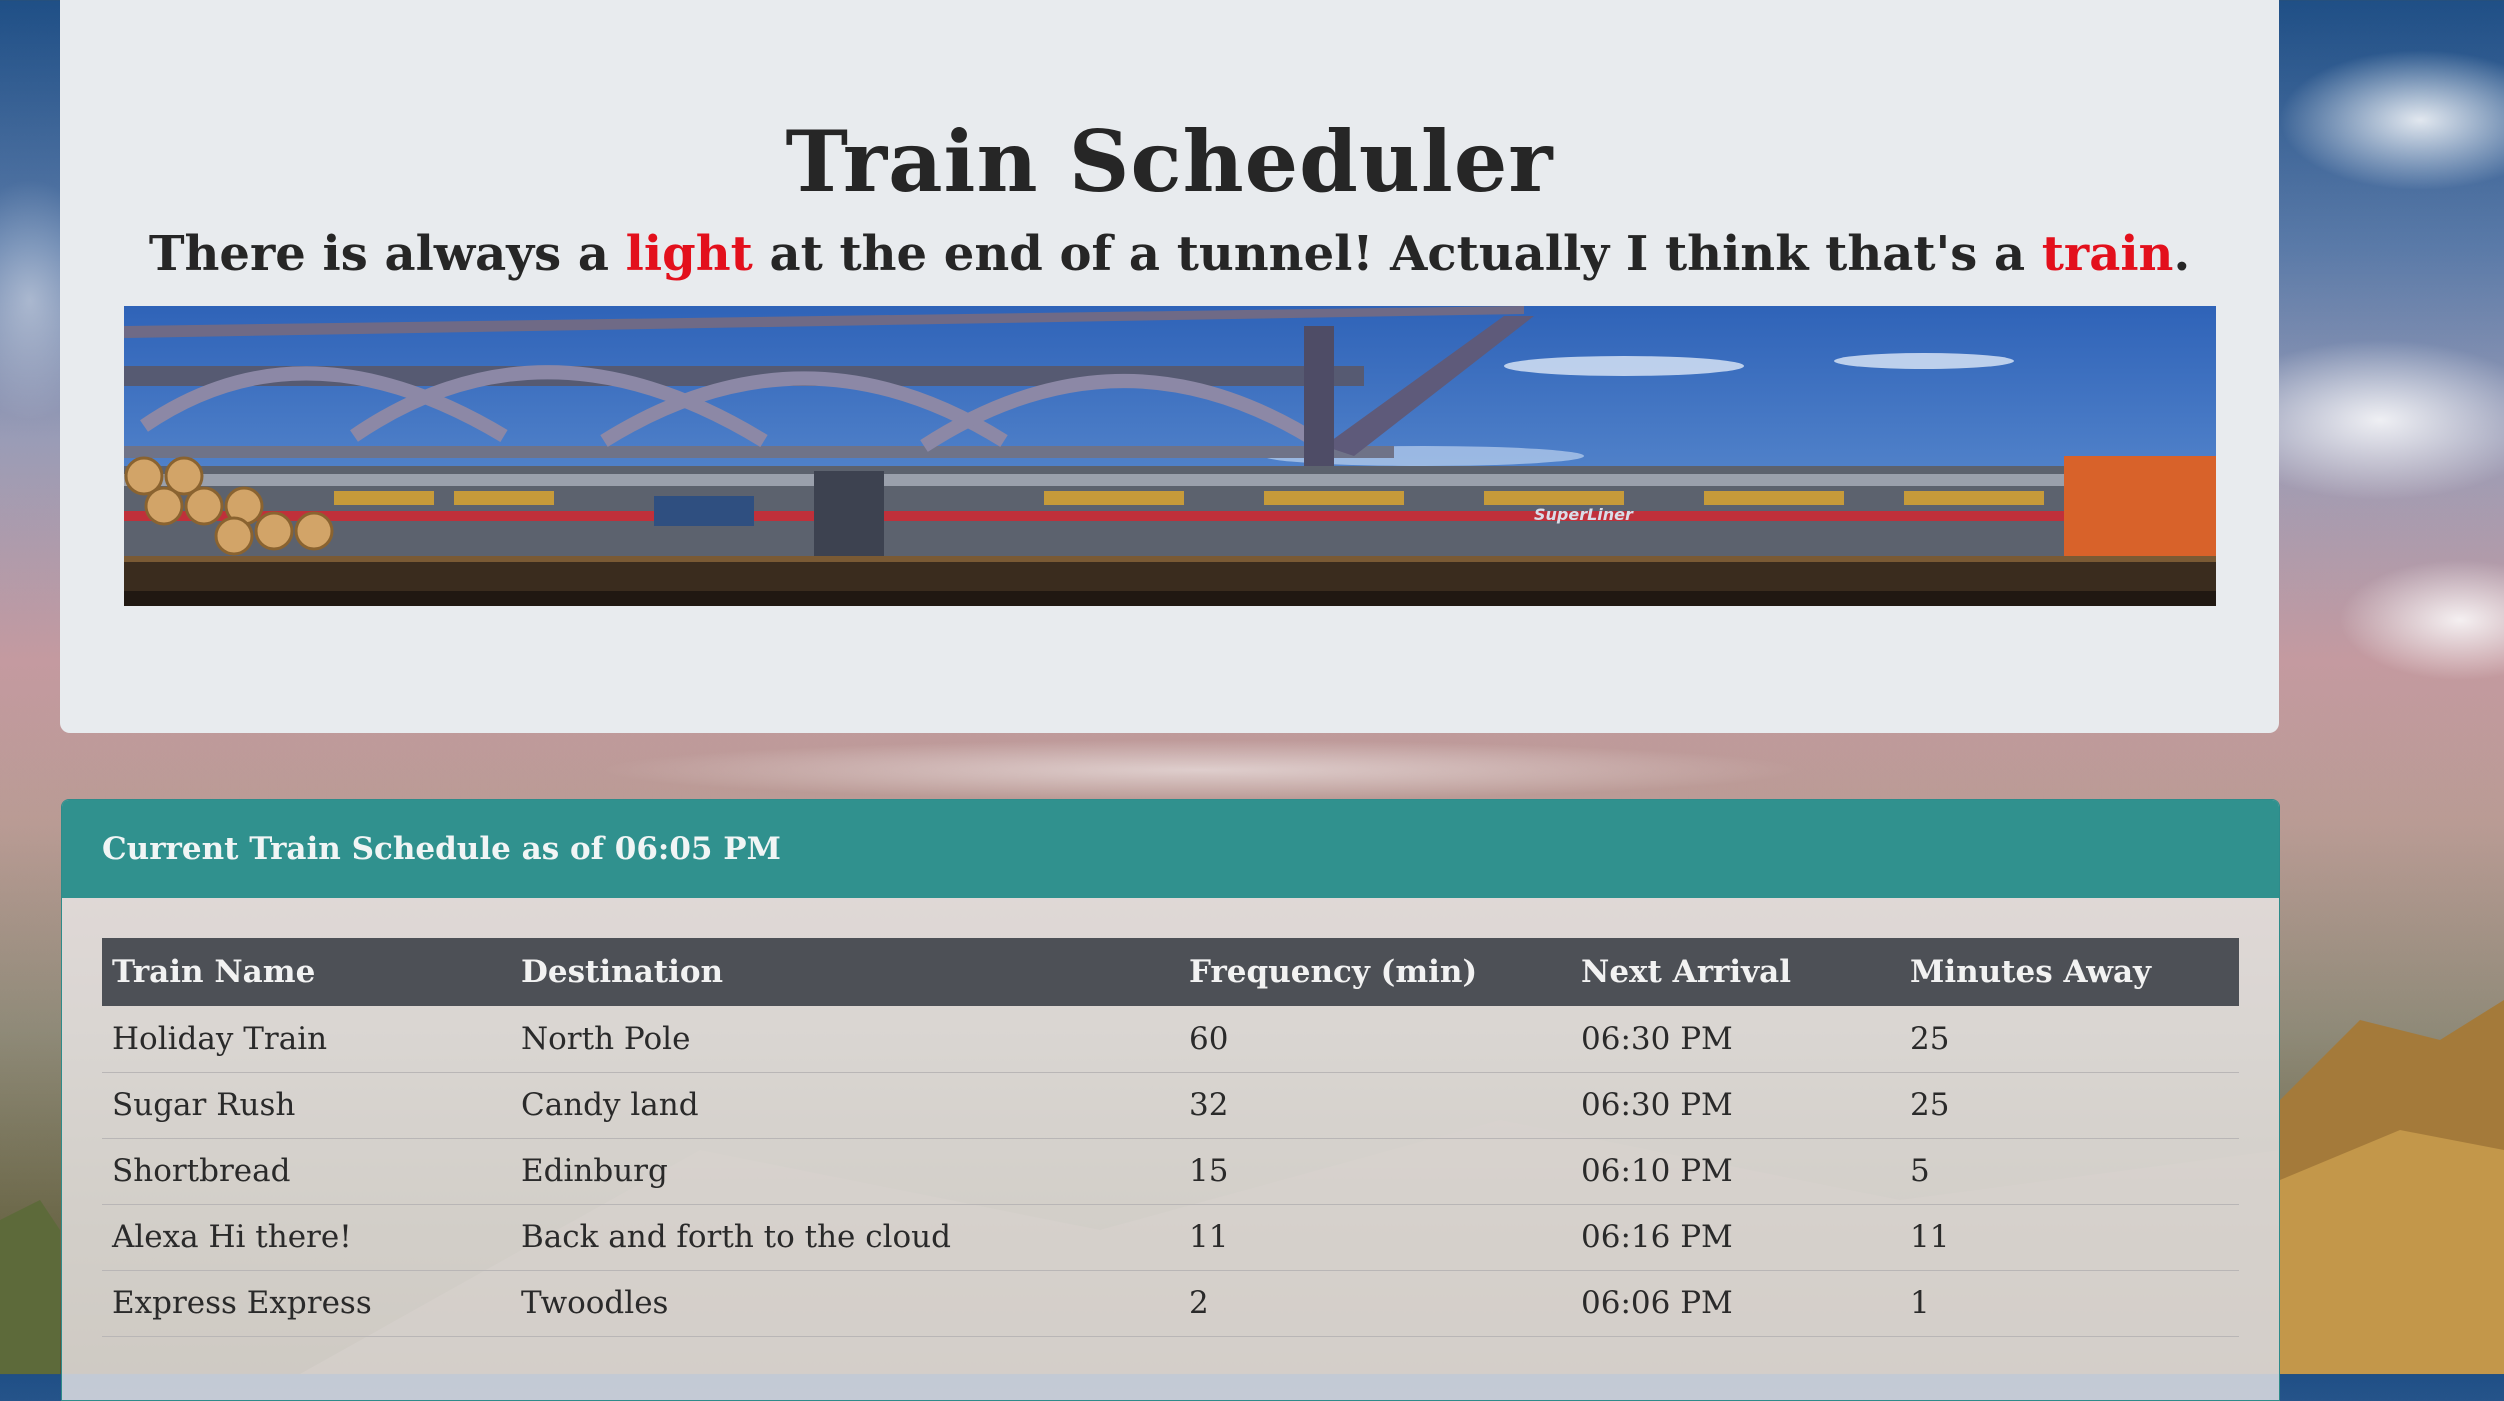  Describe the element at coordinates (1375, 1039) in the screenshot. I see `cell-frequency: 60` at that location.